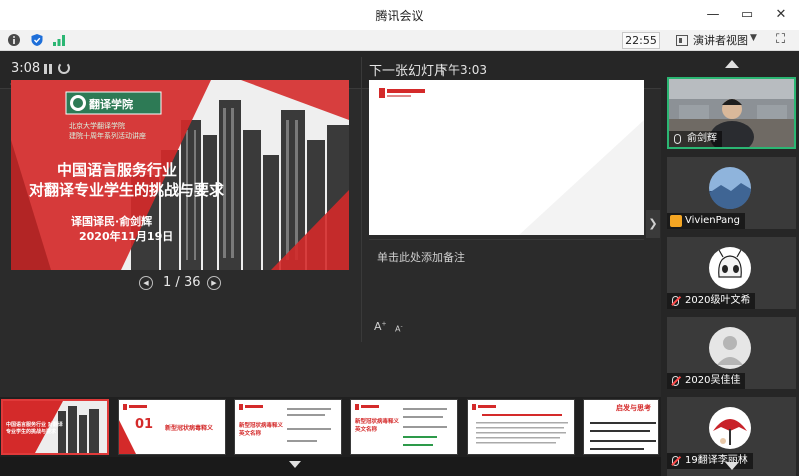 This screenshot has height=476, width=799. Describe the element at coordinates (712, 220) in the screenshot. I see `participant-name: VivienPang` at that location.